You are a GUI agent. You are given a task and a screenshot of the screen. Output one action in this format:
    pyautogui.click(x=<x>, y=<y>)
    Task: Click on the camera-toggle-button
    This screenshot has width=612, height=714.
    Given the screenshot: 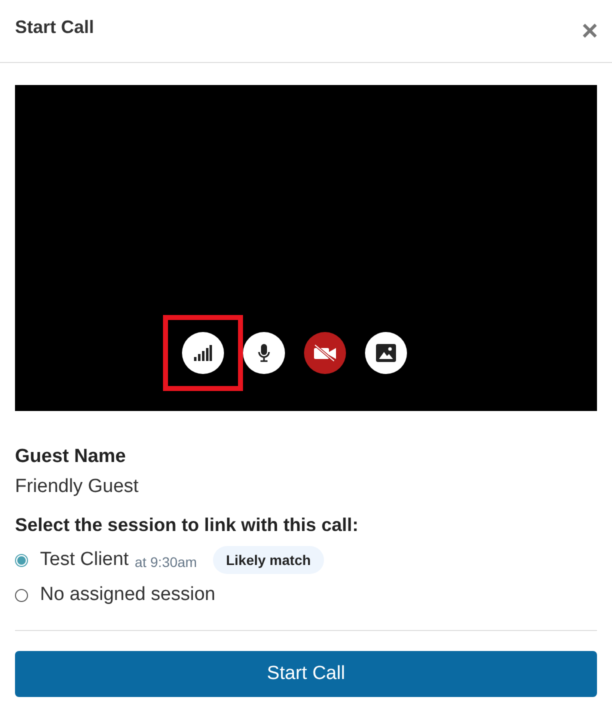 What is the action you would take?
    pyautogui.click(x=325, y=353)
    